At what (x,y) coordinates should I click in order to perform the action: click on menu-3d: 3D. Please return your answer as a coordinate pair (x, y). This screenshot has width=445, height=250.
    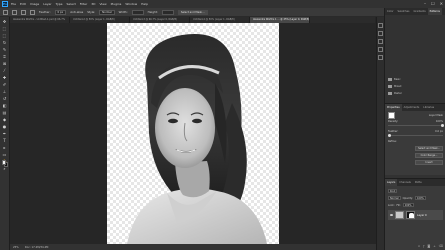
    Looking at the image, I should click on (93, 4).